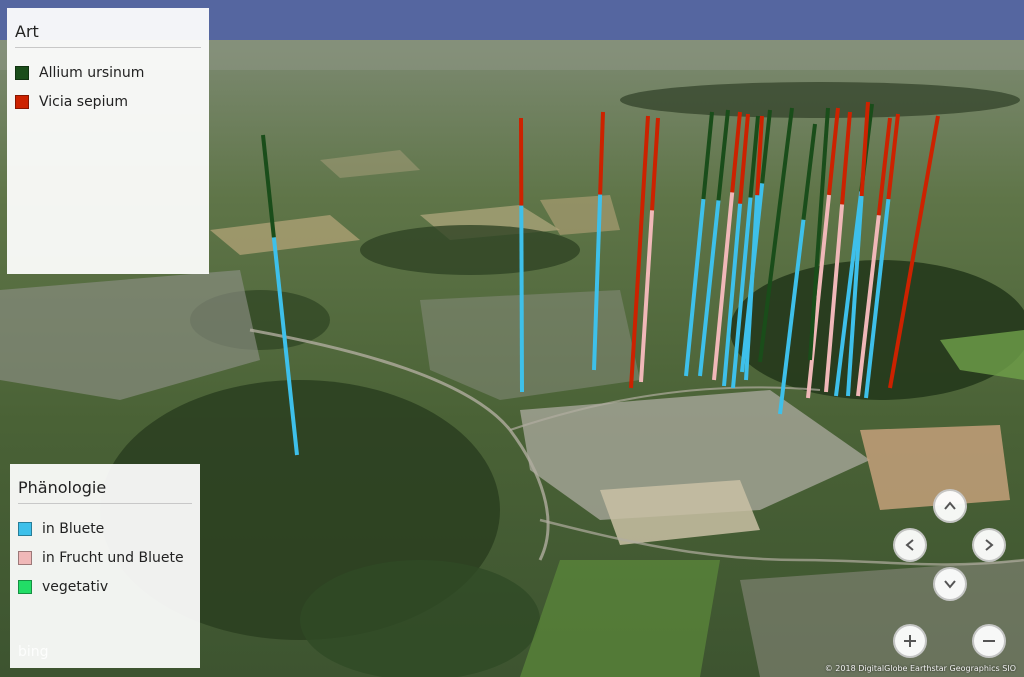 This screenshot has height=677, width=1024. I want to click on legend-item-vegetativ: vegetativ, so click(105, 586).